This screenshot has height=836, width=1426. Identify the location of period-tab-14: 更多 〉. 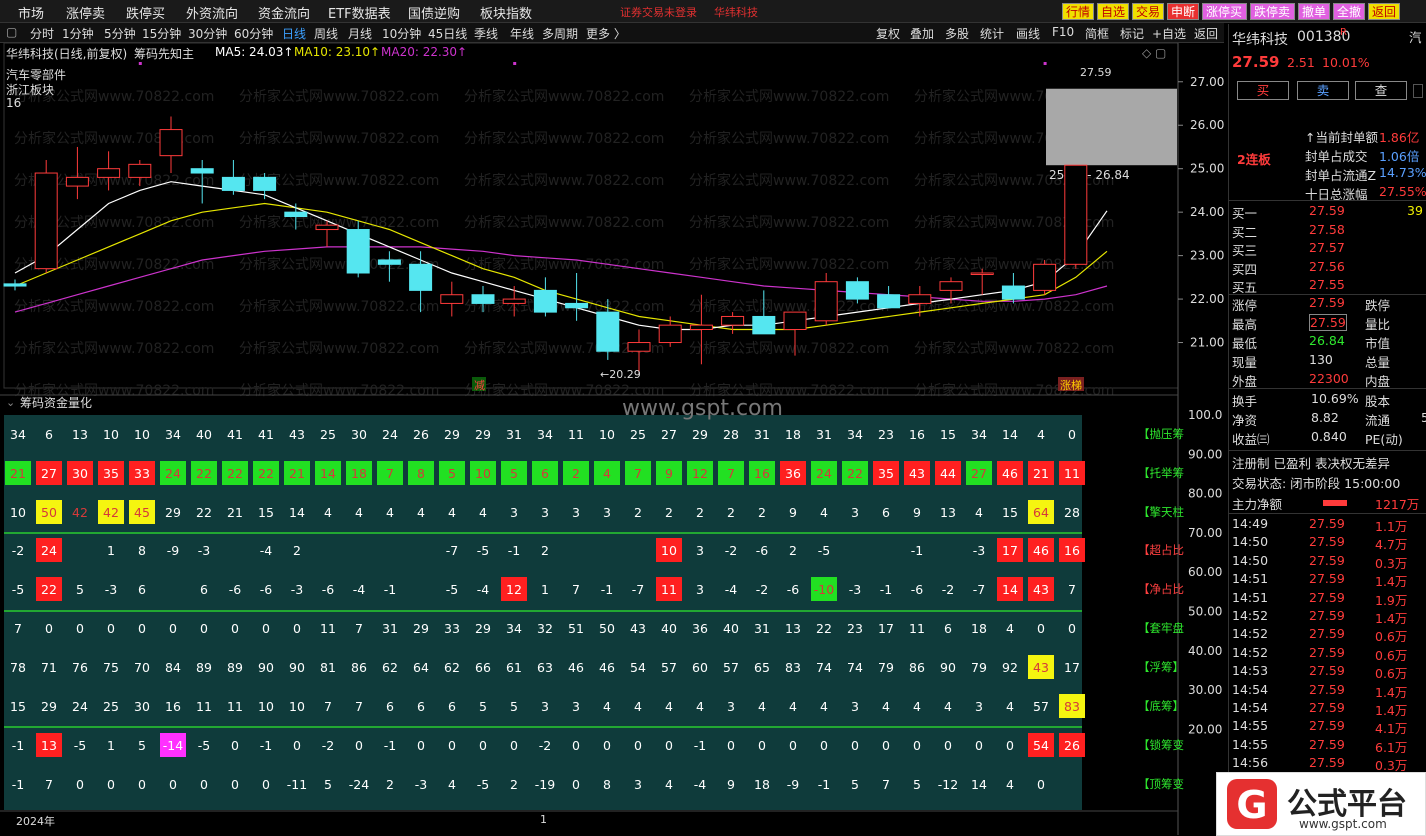
(606, 33).